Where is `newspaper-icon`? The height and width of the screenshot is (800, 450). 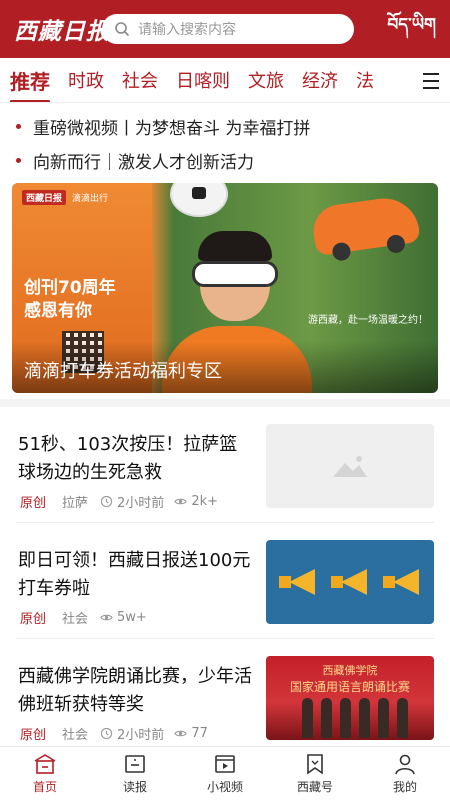
newspaper-icon is located at coordinates (135, 763).